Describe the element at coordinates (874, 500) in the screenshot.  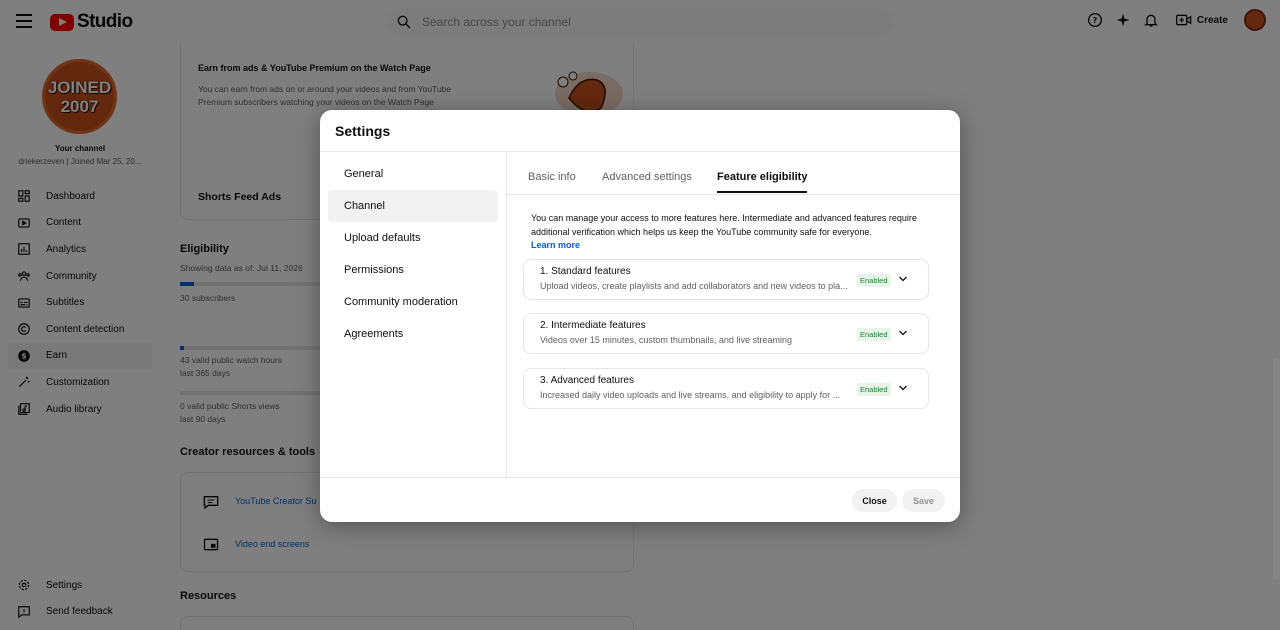
I see `close-button: Close` at that location.